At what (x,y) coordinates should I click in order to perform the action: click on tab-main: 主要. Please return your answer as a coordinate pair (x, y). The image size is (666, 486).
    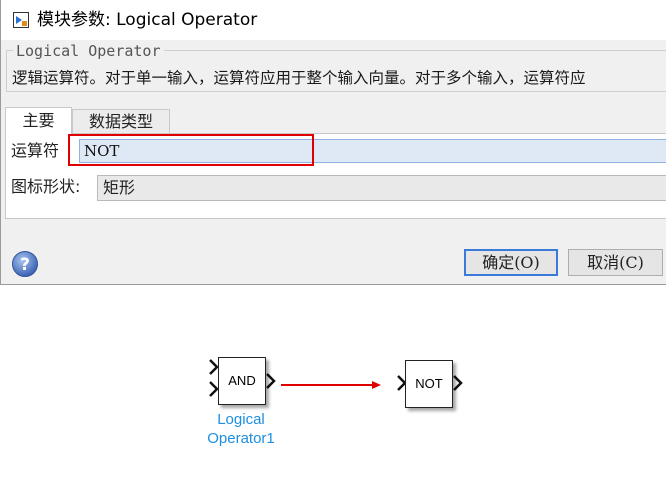
    Looking at the image, I should click on (38, 120).